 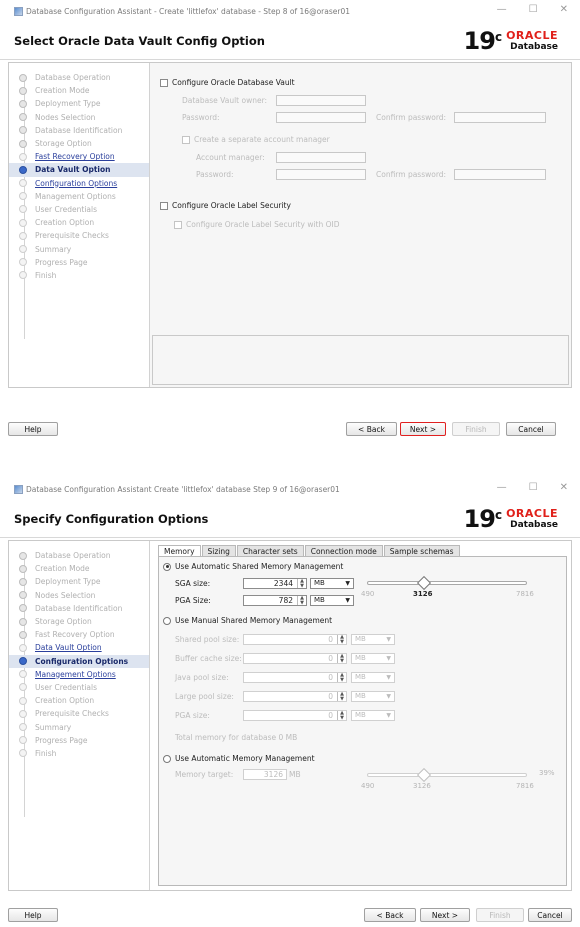 What do you see at coordinates (332, 600) in the screenshot?
I see `pga-unit-select: MB ▼` at bounding box center [332, 600].